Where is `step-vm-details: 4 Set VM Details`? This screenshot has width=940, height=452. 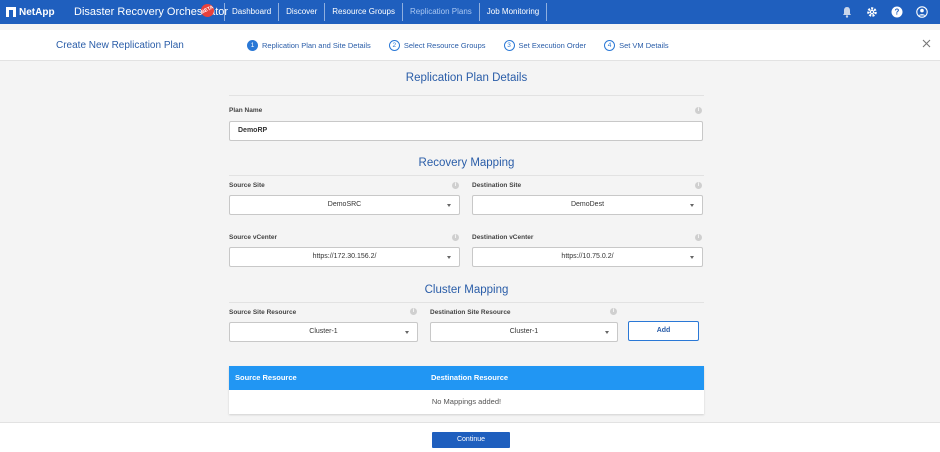 step-vm-details: 4 Set VM Details is located at coordinates (636, 45).